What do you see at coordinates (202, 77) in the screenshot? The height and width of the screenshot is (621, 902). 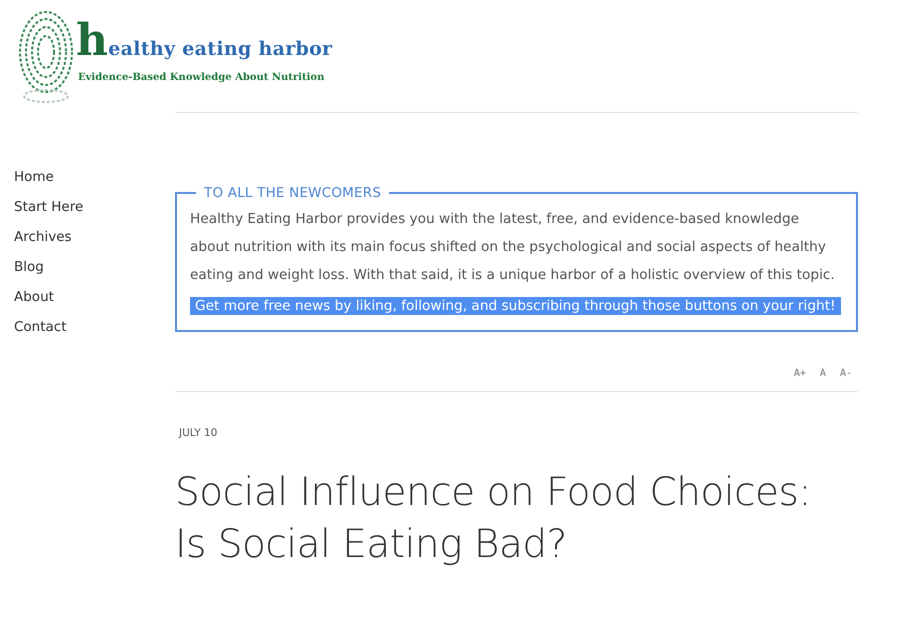 I see `site-tagline: Evidence-Based Knowledge About Nutrition` at bounding box center [202, 77].